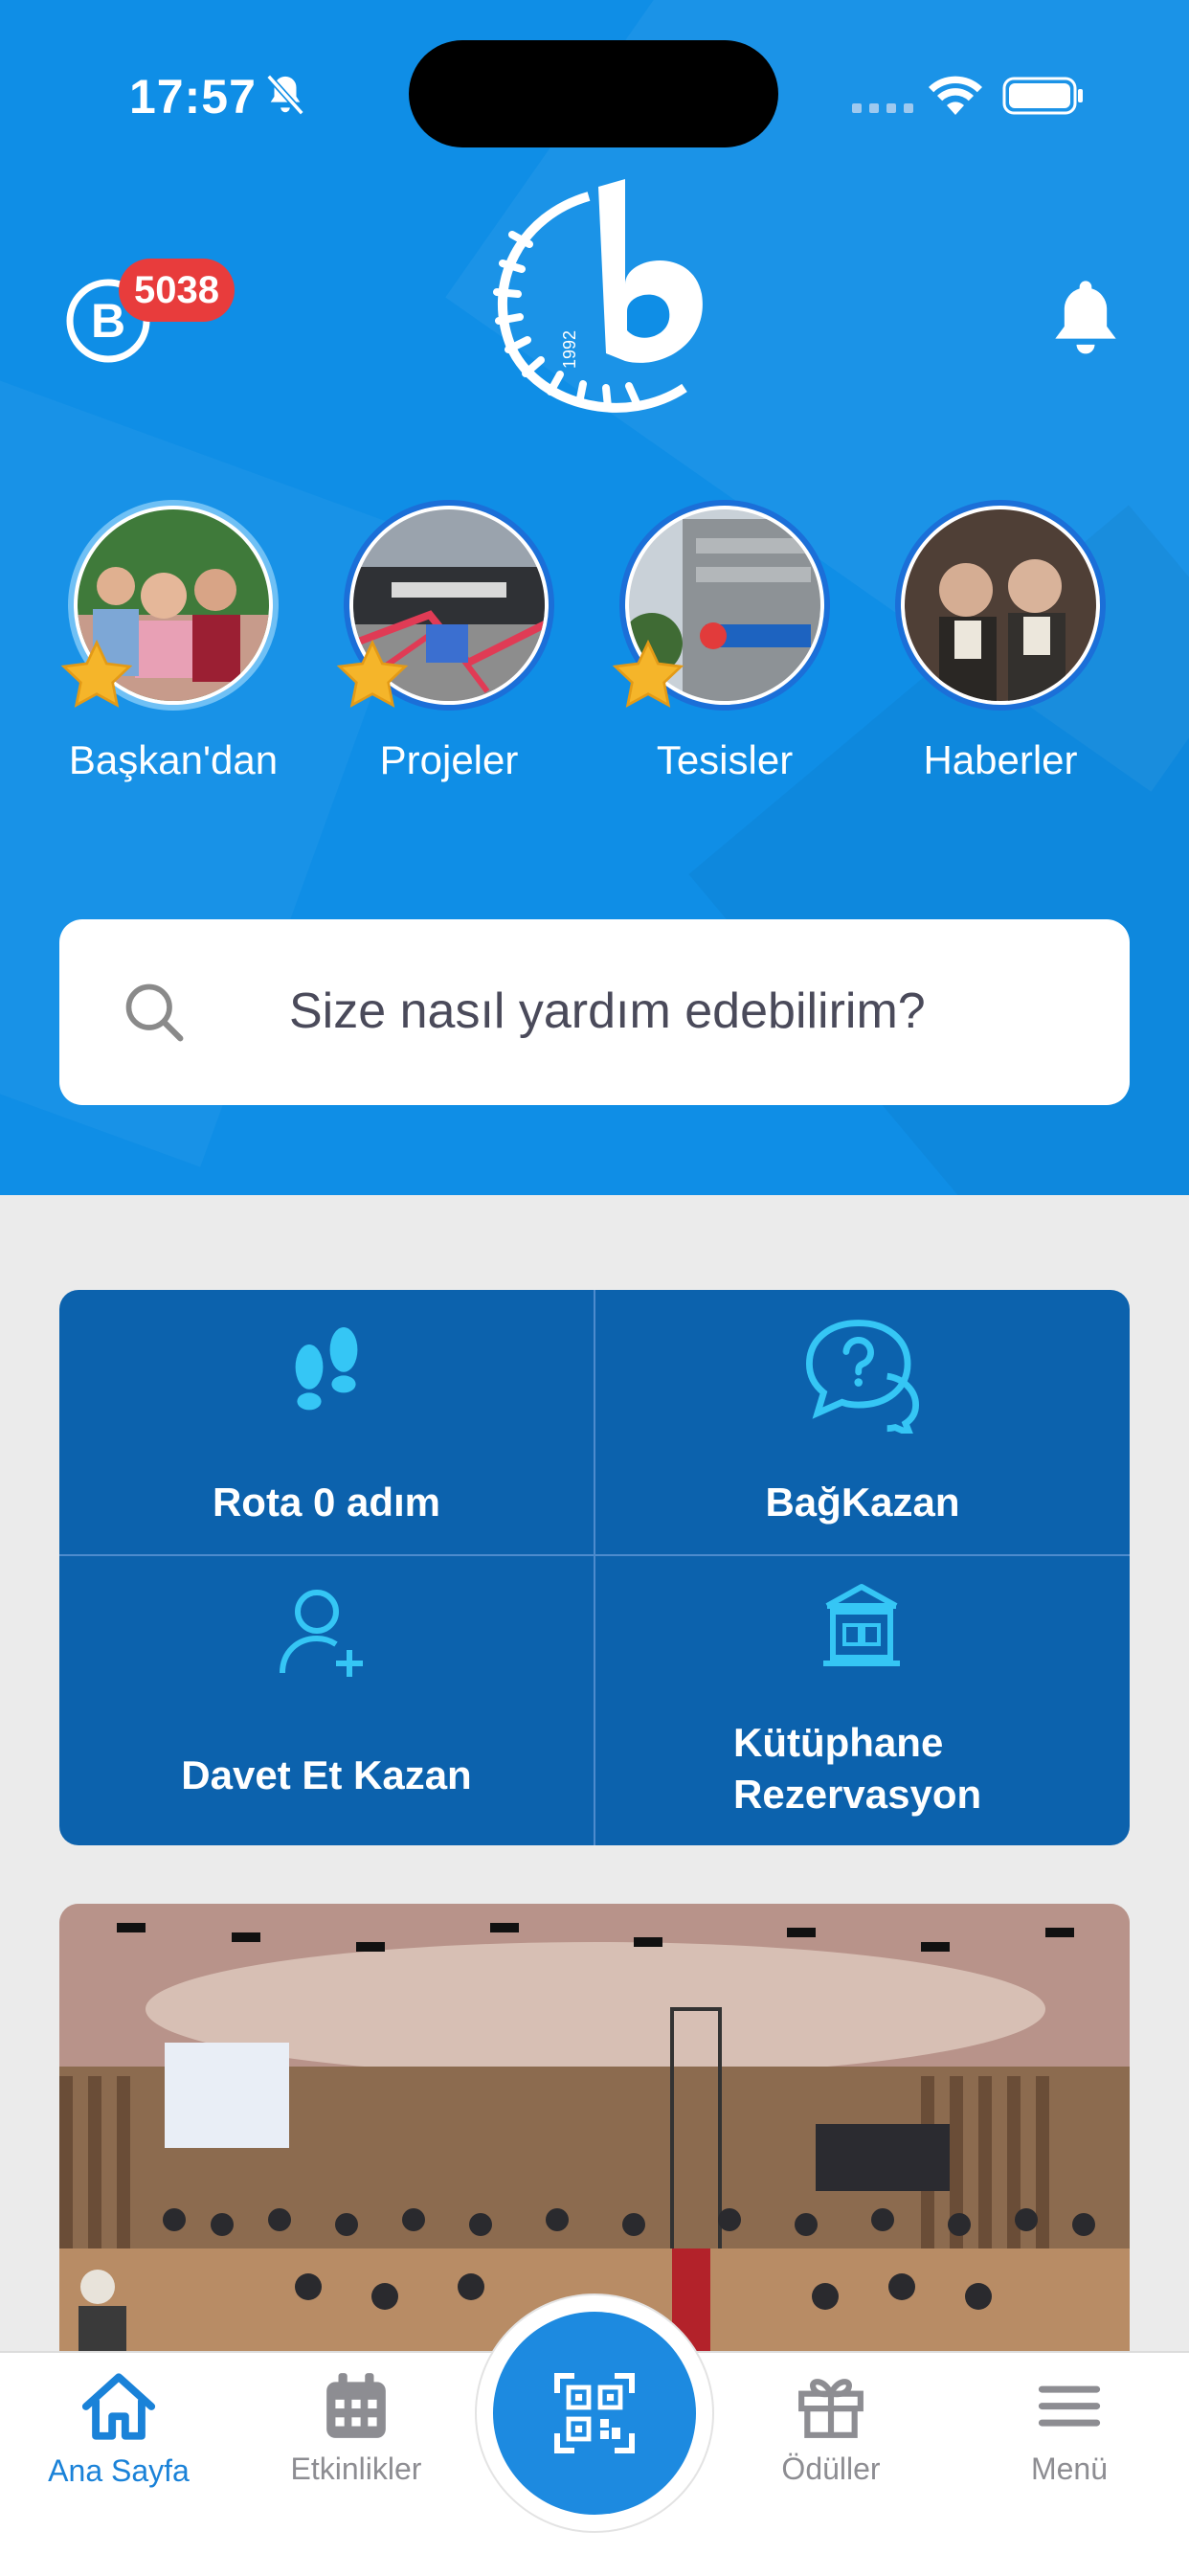 This screenshot has width=1189, height=2576. I want to click on rota-label: Rota 0 adım, so click(326, 1502).